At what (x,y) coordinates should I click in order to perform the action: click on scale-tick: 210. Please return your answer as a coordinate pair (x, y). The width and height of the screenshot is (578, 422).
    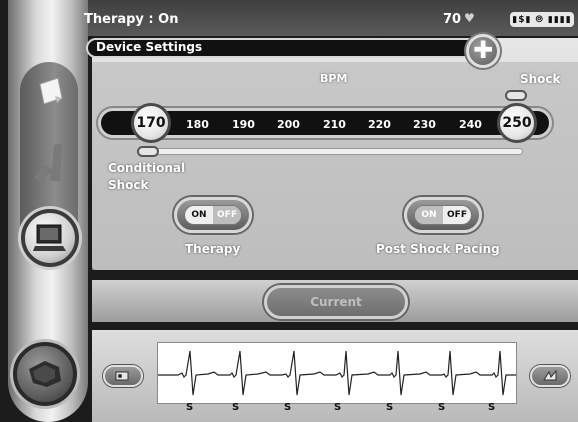
    Looking at the image, I should click on (334, 124).